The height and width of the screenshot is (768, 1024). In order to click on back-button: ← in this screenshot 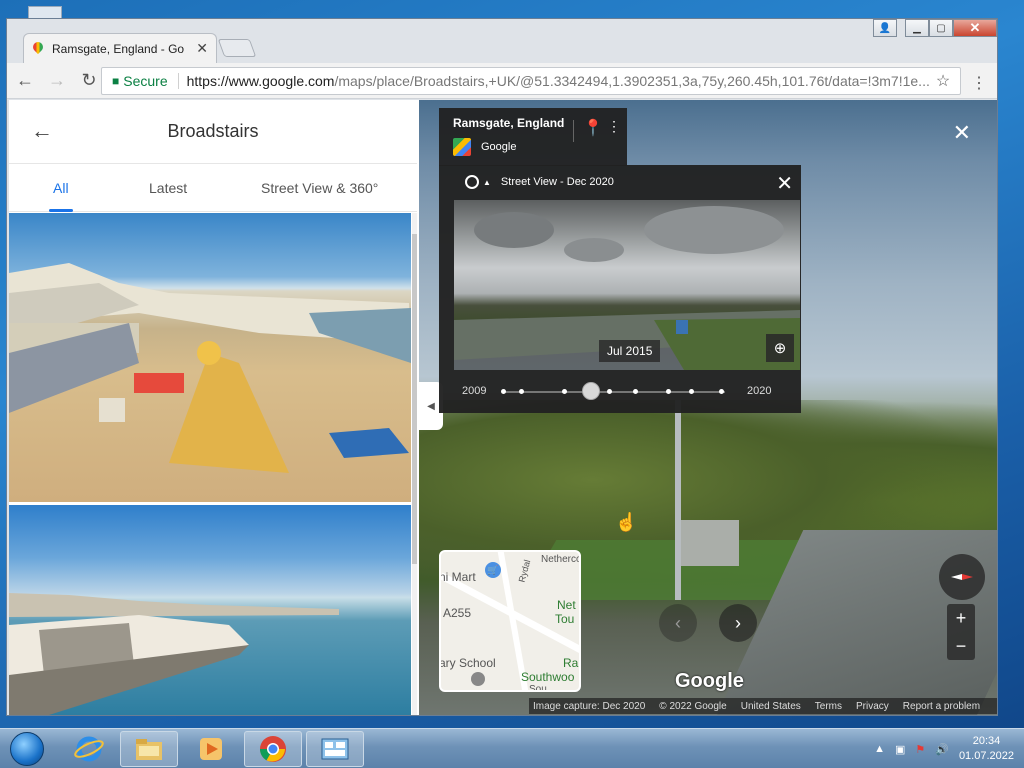, I will do `click(25, 81)`.